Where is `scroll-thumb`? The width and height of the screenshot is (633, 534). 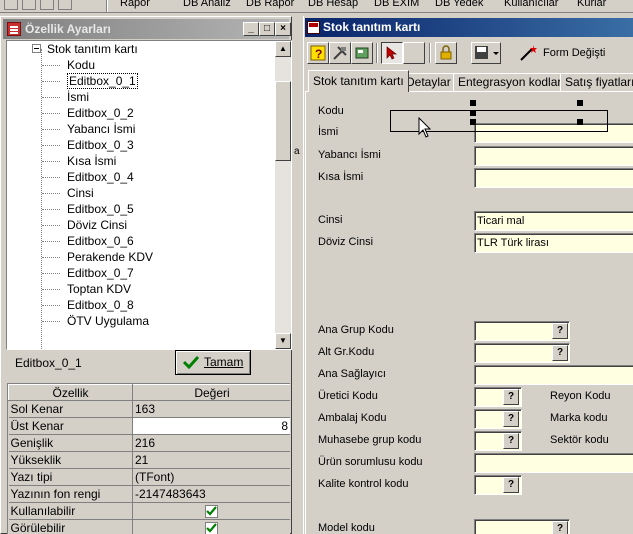
scroll-thumb is located at coordinates (283, 121).